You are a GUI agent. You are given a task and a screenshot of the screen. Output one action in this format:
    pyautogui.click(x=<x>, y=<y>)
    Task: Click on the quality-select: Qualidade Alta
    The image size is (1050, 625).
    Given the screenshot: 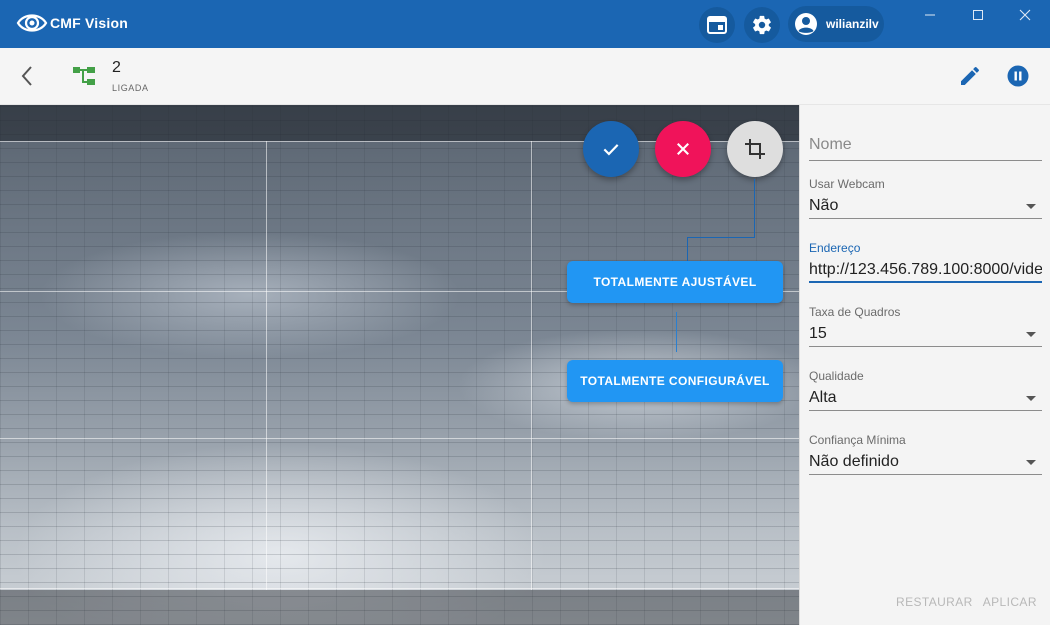 What is the action you would take?
    pyautogui.click(x=925, y=390)
    